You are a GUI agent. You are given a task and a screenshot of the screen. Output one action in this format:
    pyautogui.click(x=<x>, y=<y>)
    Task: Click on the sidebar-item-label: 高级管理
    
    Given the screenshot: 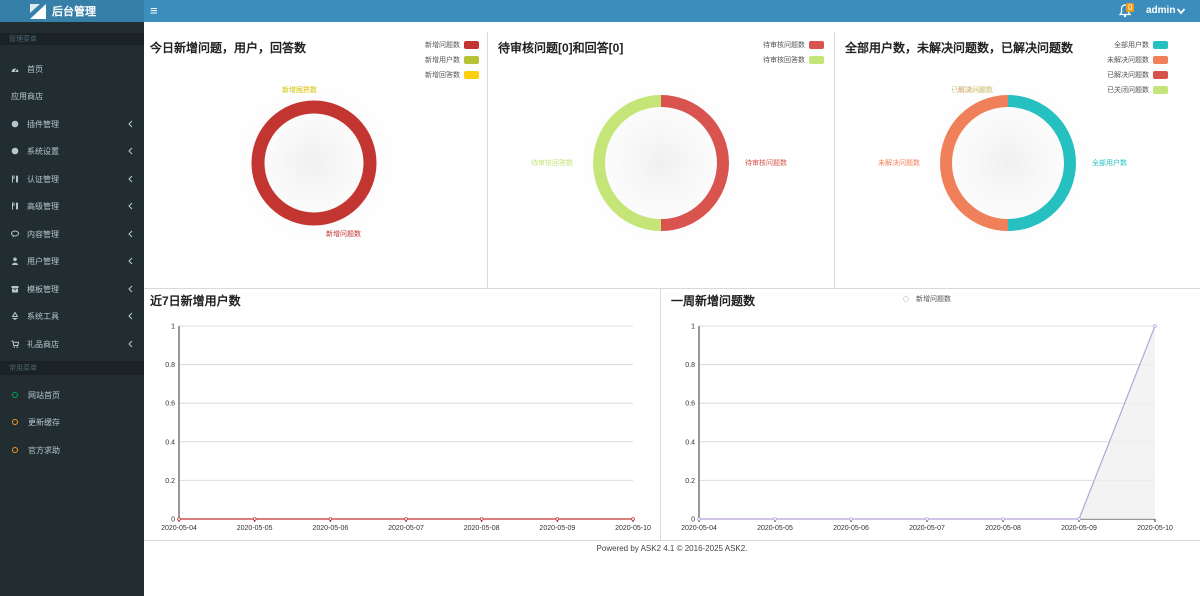 What is the action you would take?
    pyautogui.click(x=43, y=206)
    